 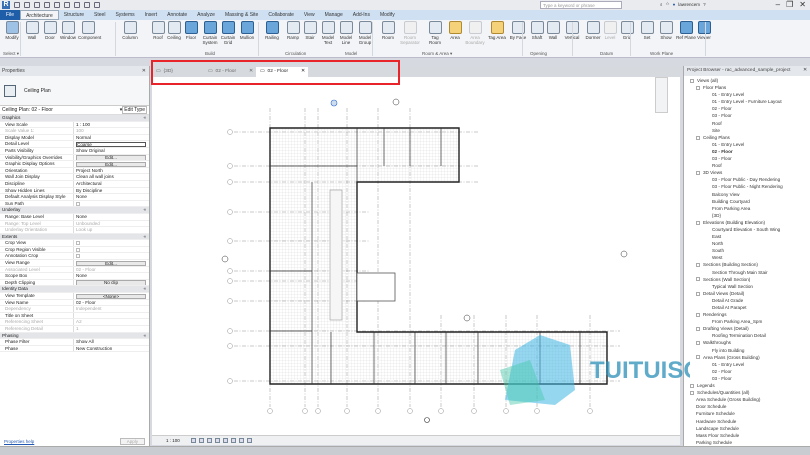 What do you see at coordinates (747, 257) in the screenshot?
I see `browser-item: West` at bounding box center [747, 257].